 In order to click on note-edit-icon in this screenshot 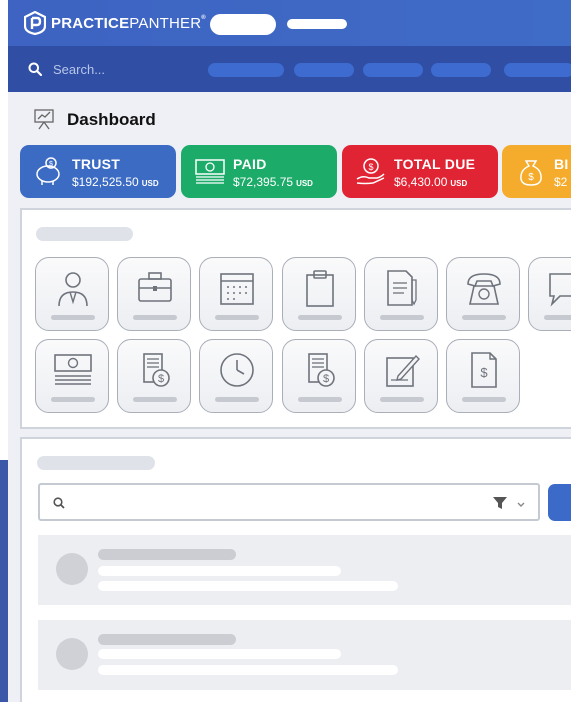, I will do `click(403, 370)`.